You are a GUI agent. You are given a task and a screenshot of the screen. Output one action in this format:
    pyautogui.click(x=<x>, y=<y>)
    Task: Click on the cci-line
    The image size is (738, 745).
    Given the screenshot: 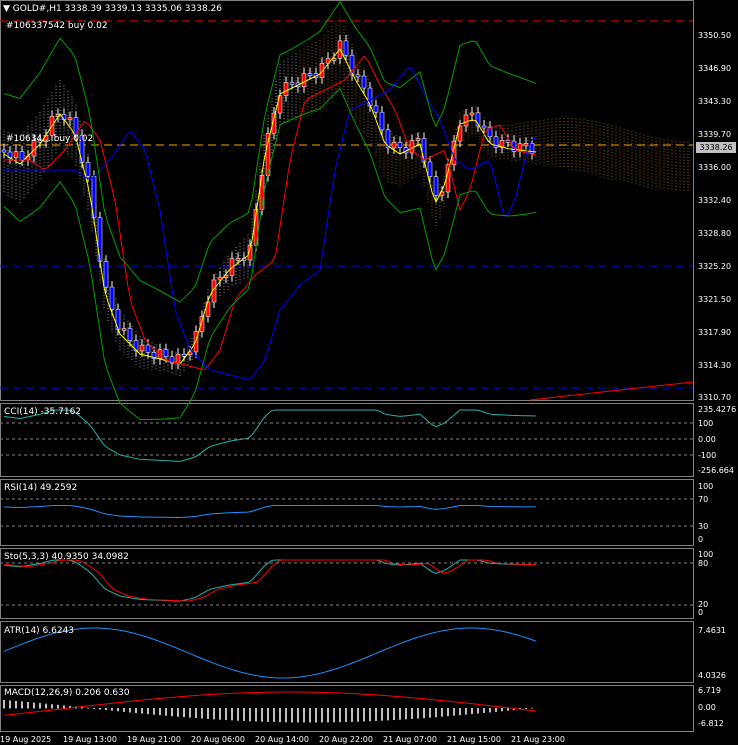 What is the action you would take?
    pyautogui.click(x=270, y=435)
    